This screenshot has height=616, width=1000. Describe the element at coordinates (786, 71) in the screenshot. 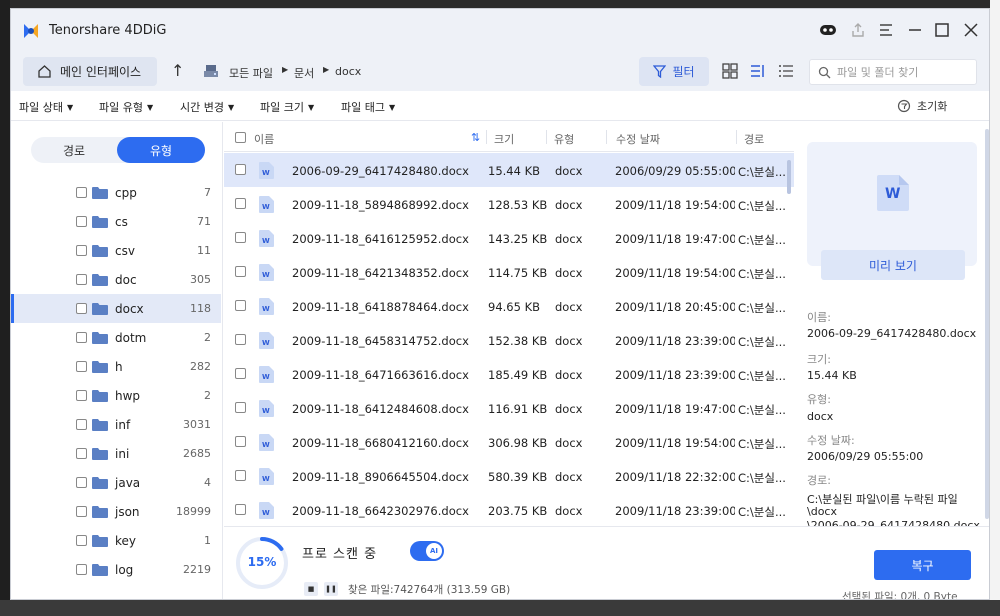

I see `list-view-icon` at that location.